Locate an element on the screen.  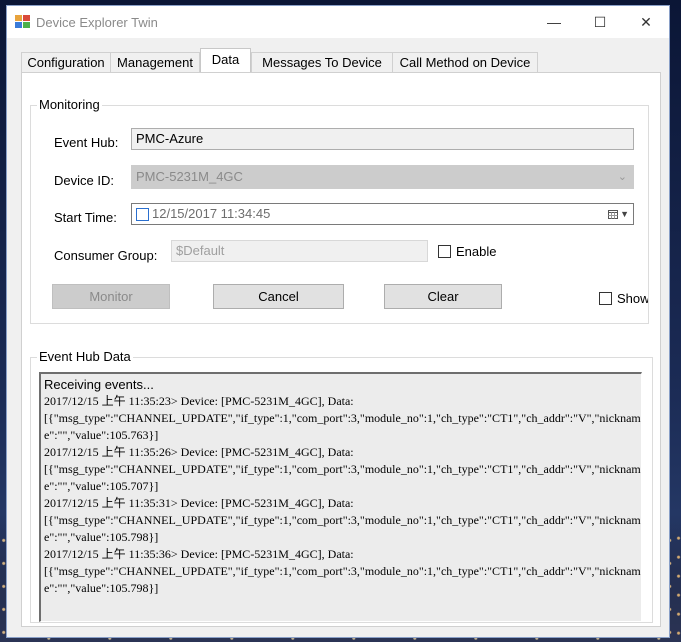
consumer-group-field: $Default is located at coordinates (299, 251).